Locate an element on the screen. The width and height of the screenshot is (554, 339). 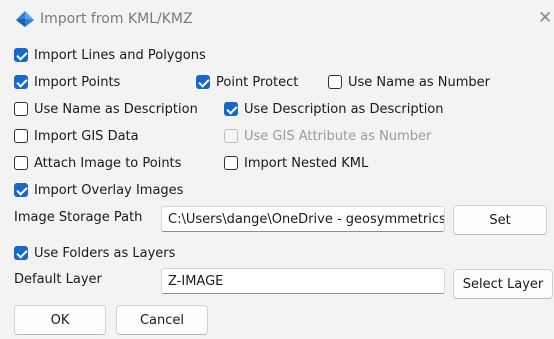
use-gis-attribute-as-number-checkbox: Use GIS Attribute as Number is located at coordinates (327, 136).